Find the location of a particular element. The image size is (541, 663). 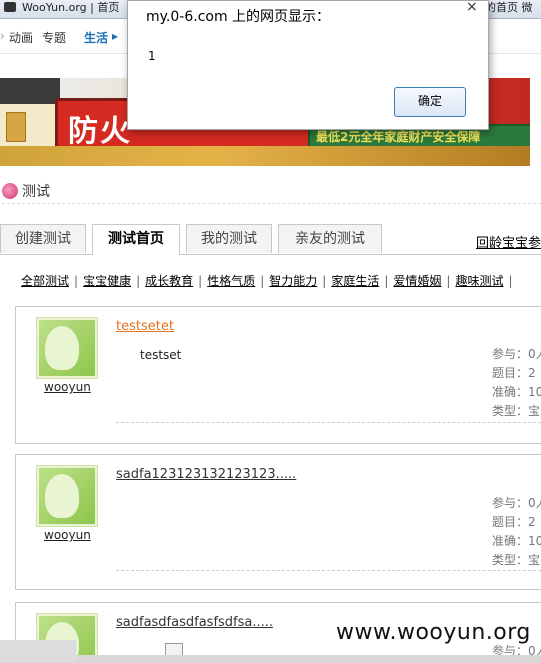

dialog-message: 1 is located at coordinates (152, 56).